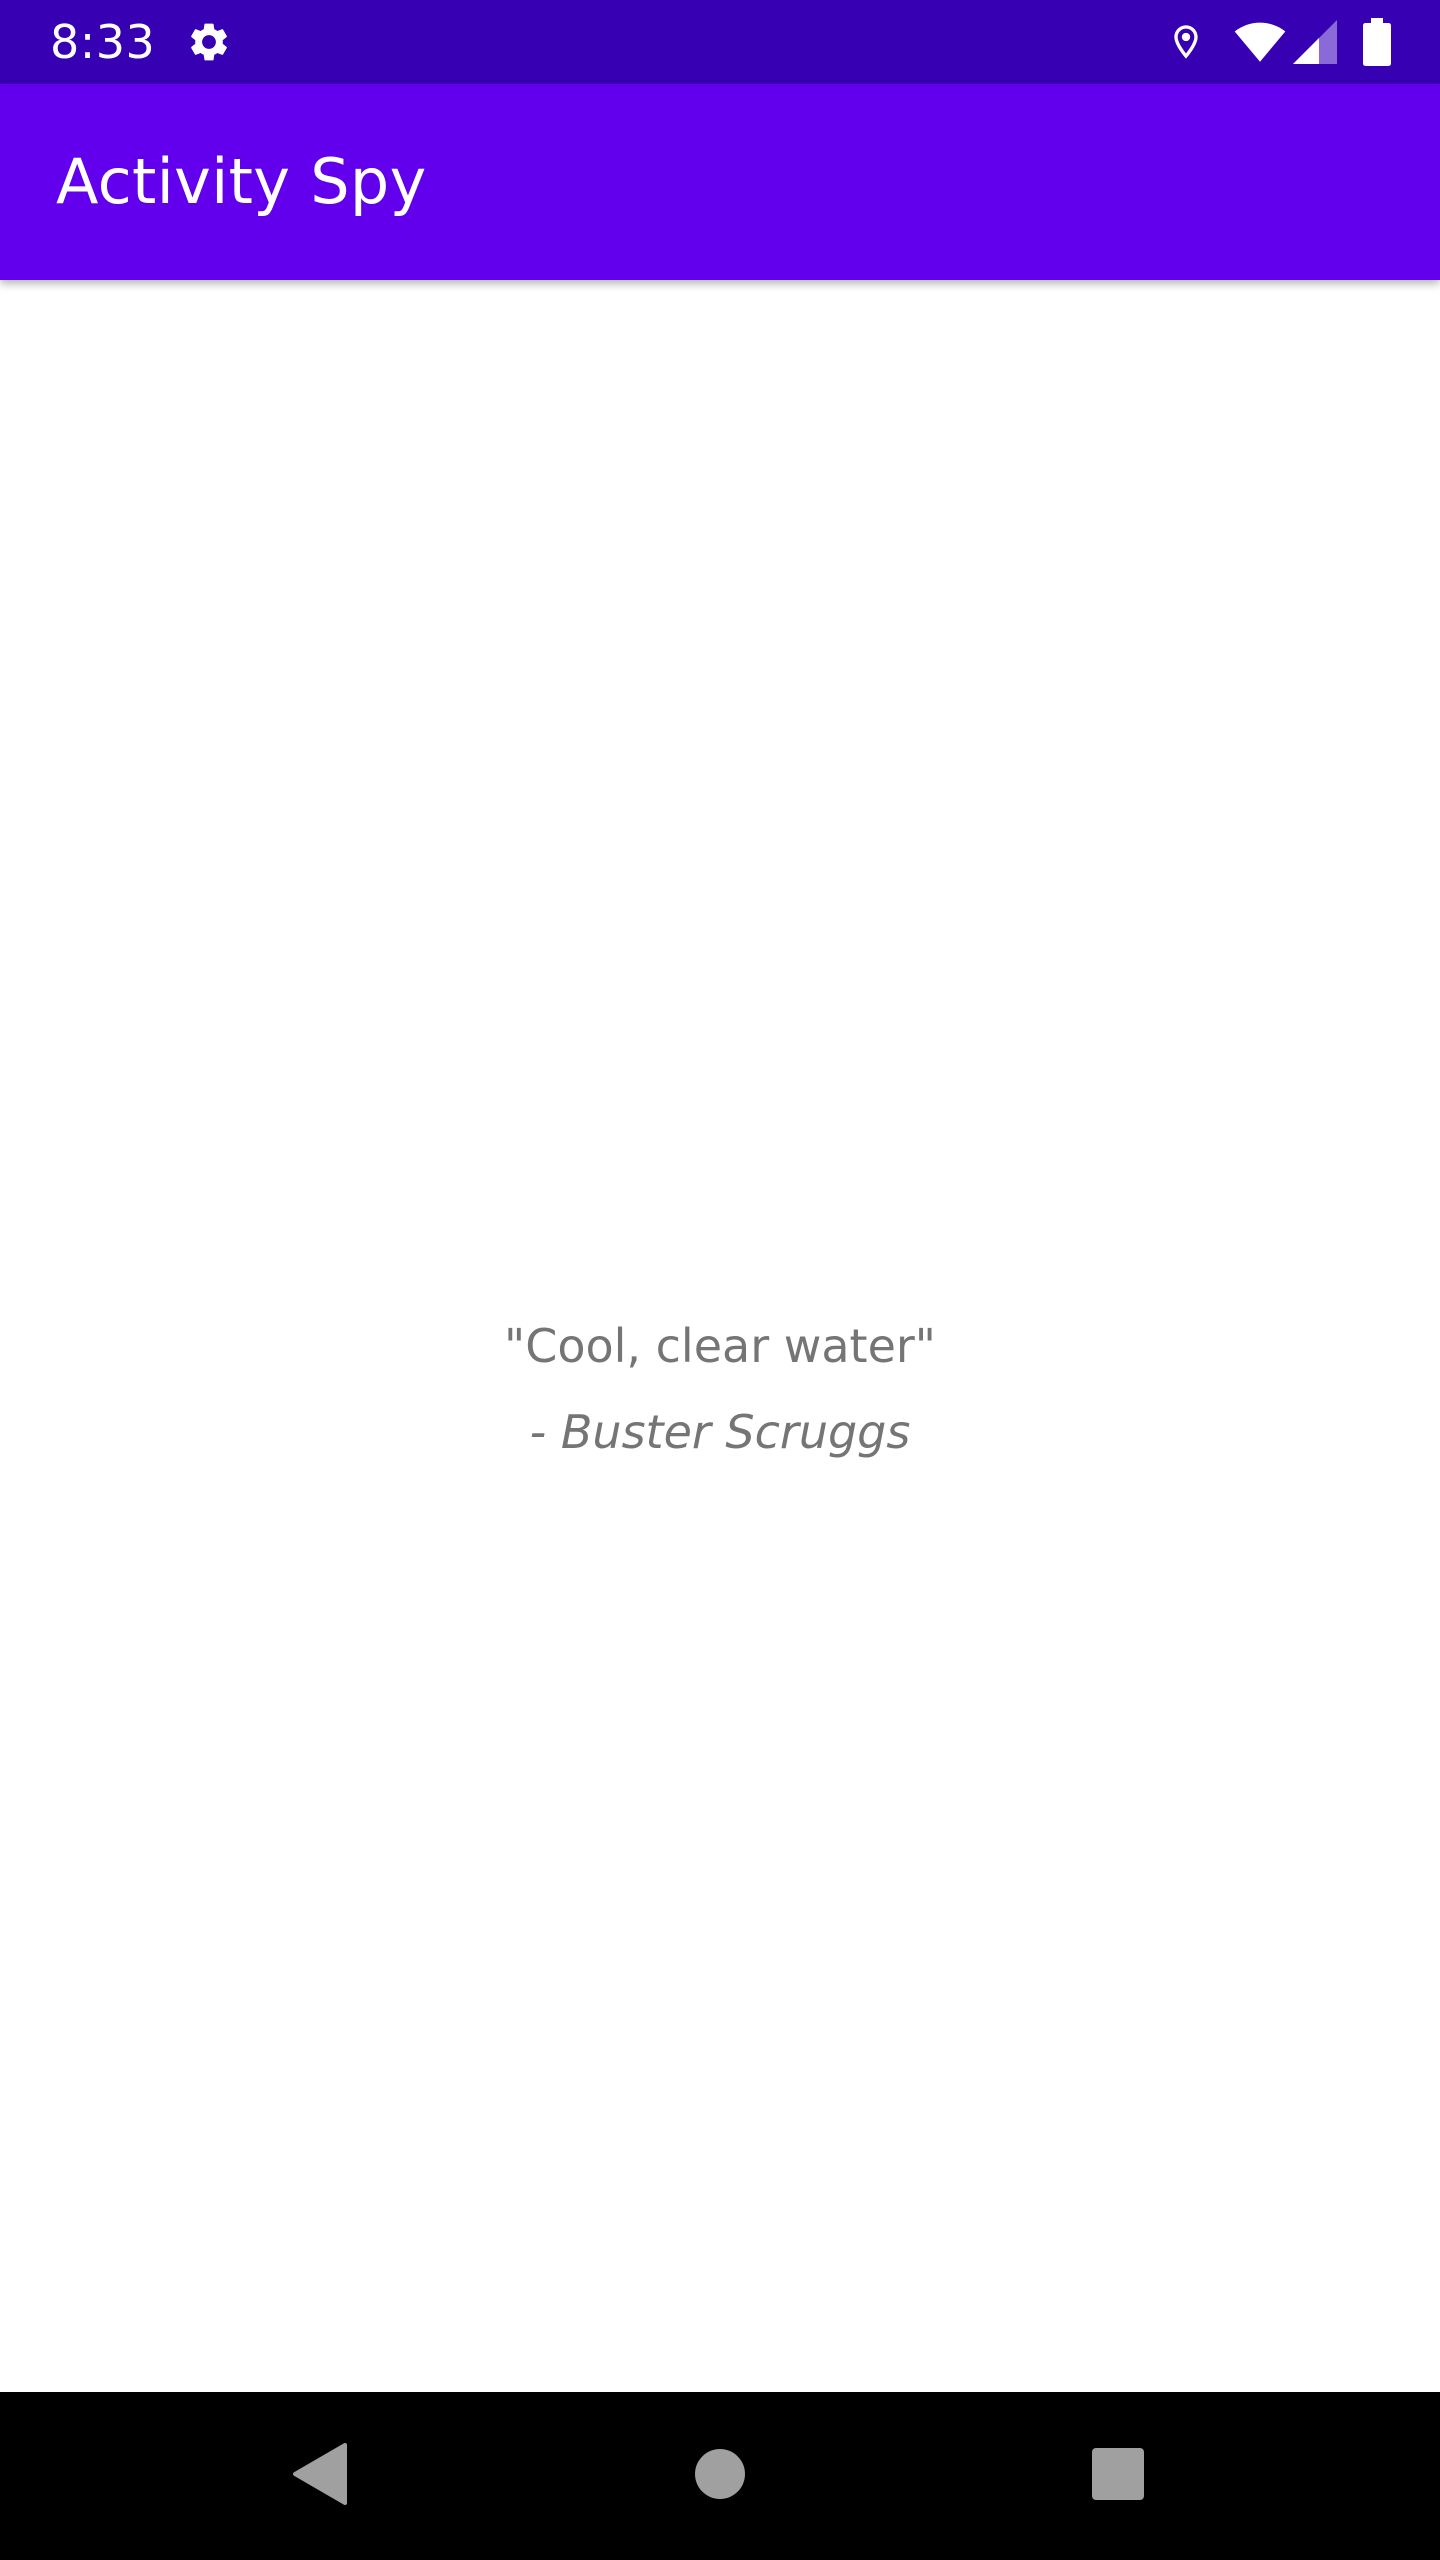 Image resolution: width=1440 pixels, height=2560 pixels. I want to click on cell-signal-icon, so click(1315, 42).